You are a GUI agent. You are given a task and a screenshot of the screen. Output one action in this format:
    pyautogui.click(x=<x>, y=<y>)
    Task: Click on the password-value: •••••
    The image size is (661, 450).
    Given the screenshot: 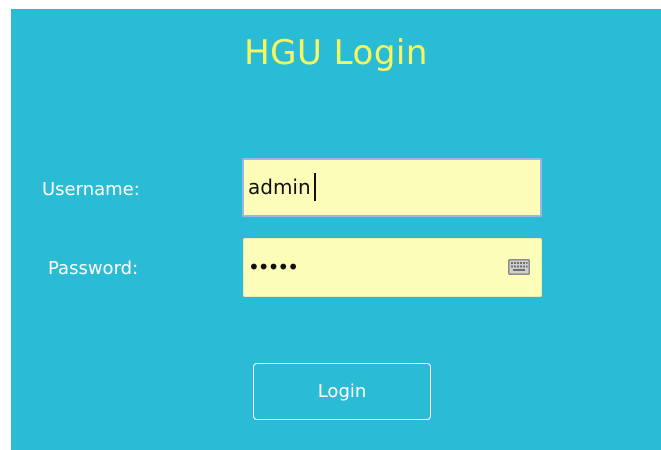 What is the action you would take?
    pyautogui.click(x=273, y=267)
    